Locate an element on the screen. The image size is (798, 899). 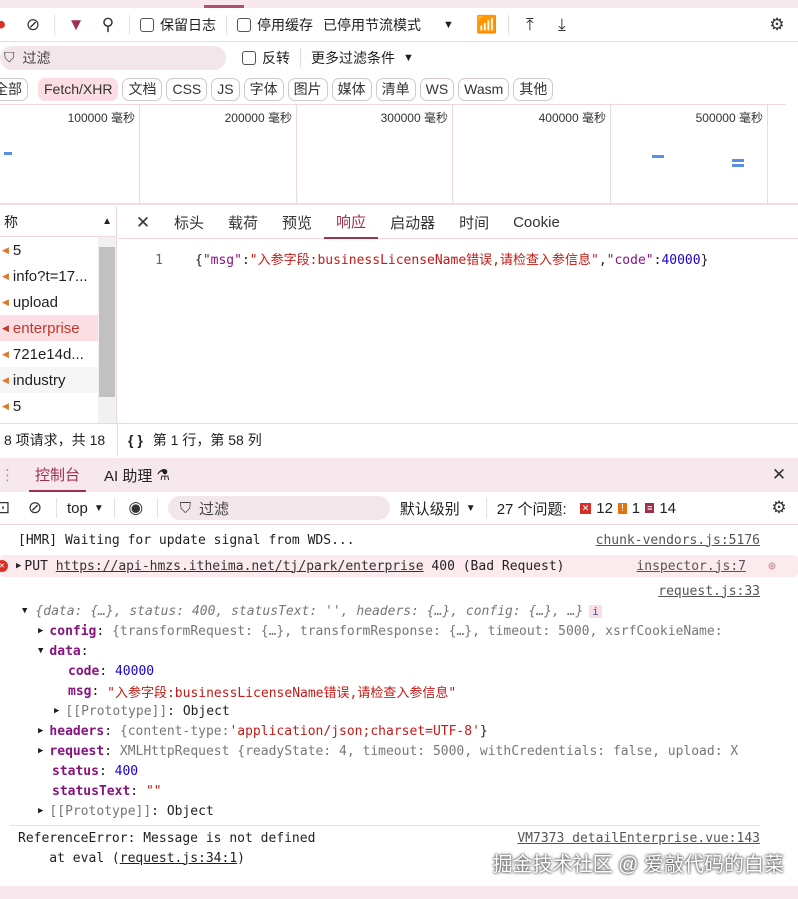
type-fetch-xhr: Fetch/XHR is located at coordinates (78, 89).